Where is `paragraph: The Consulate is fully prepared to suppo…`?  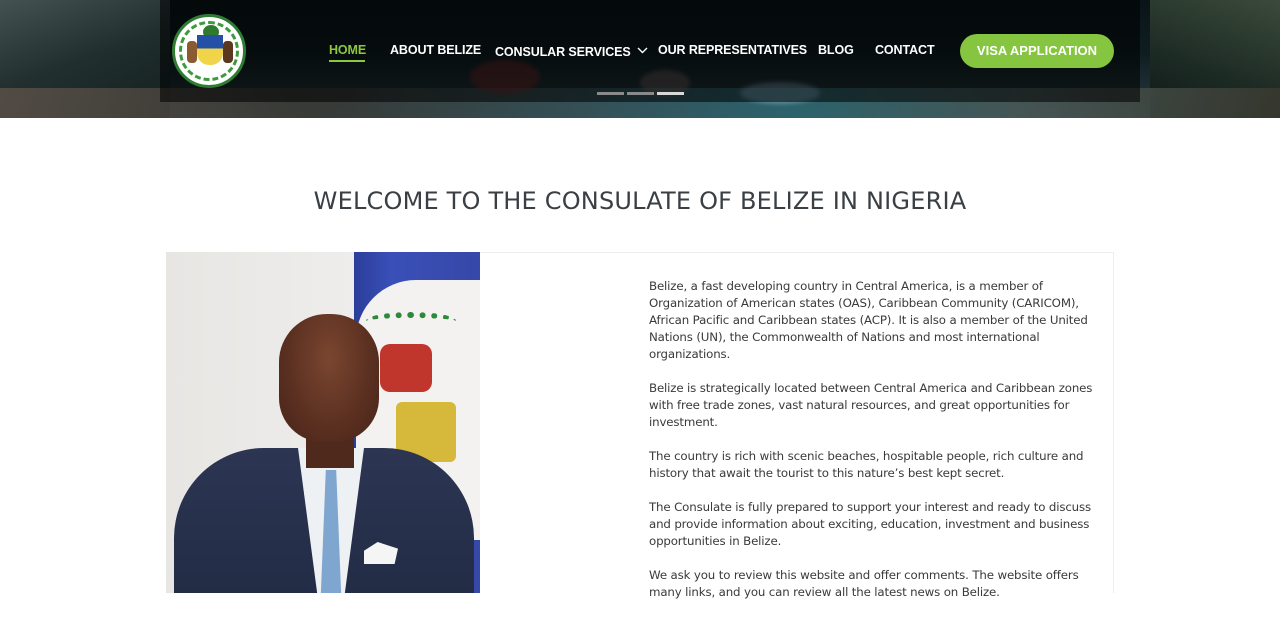 paragraph: The Consulate is fully prepared to suppo… is located at coordinates (870, 524).